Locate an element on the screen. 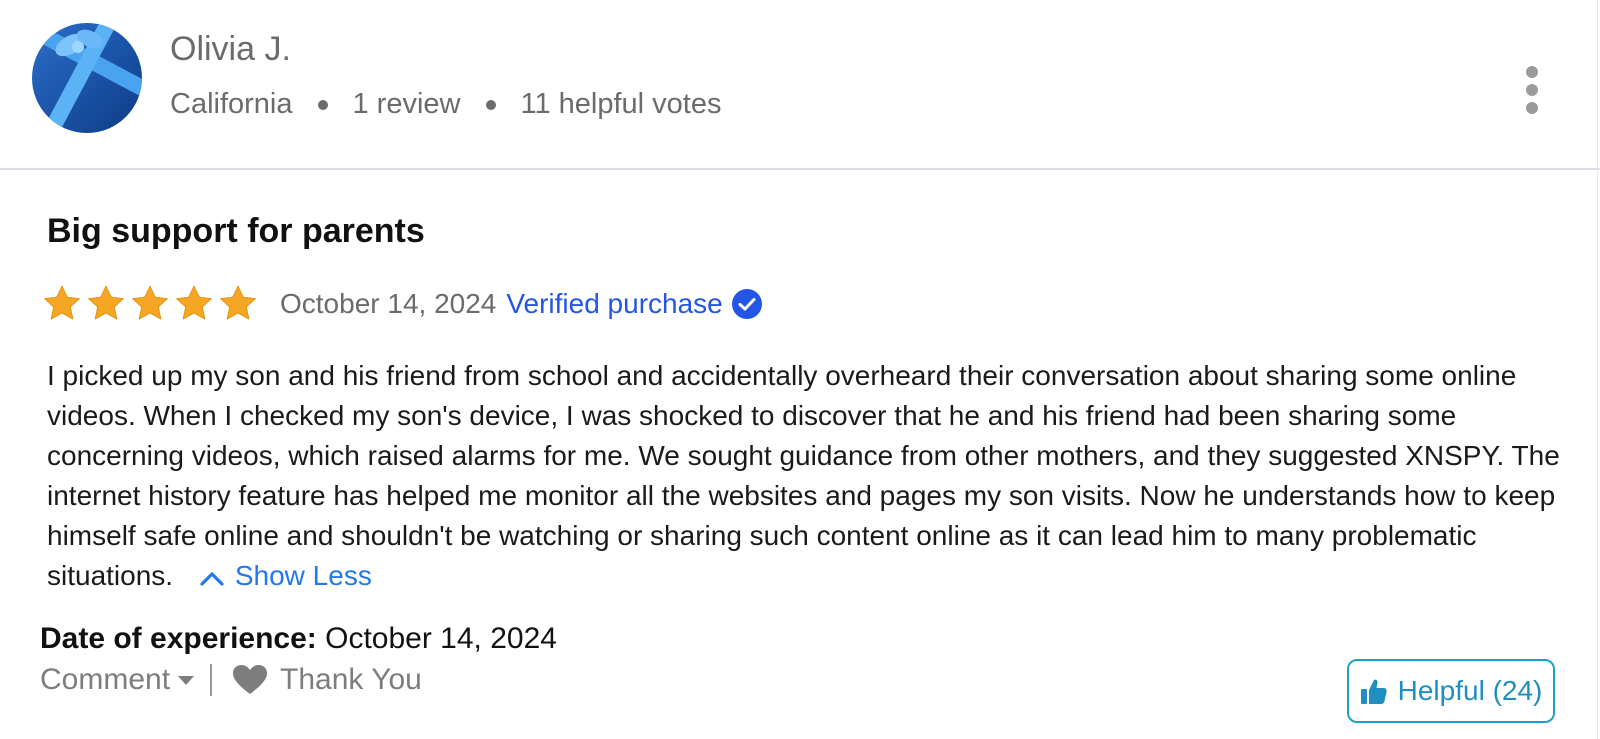 The height and width of the screenshot is (739, 1600). helpful-button: Helpful (24) is located at coordinates (1451, 691).